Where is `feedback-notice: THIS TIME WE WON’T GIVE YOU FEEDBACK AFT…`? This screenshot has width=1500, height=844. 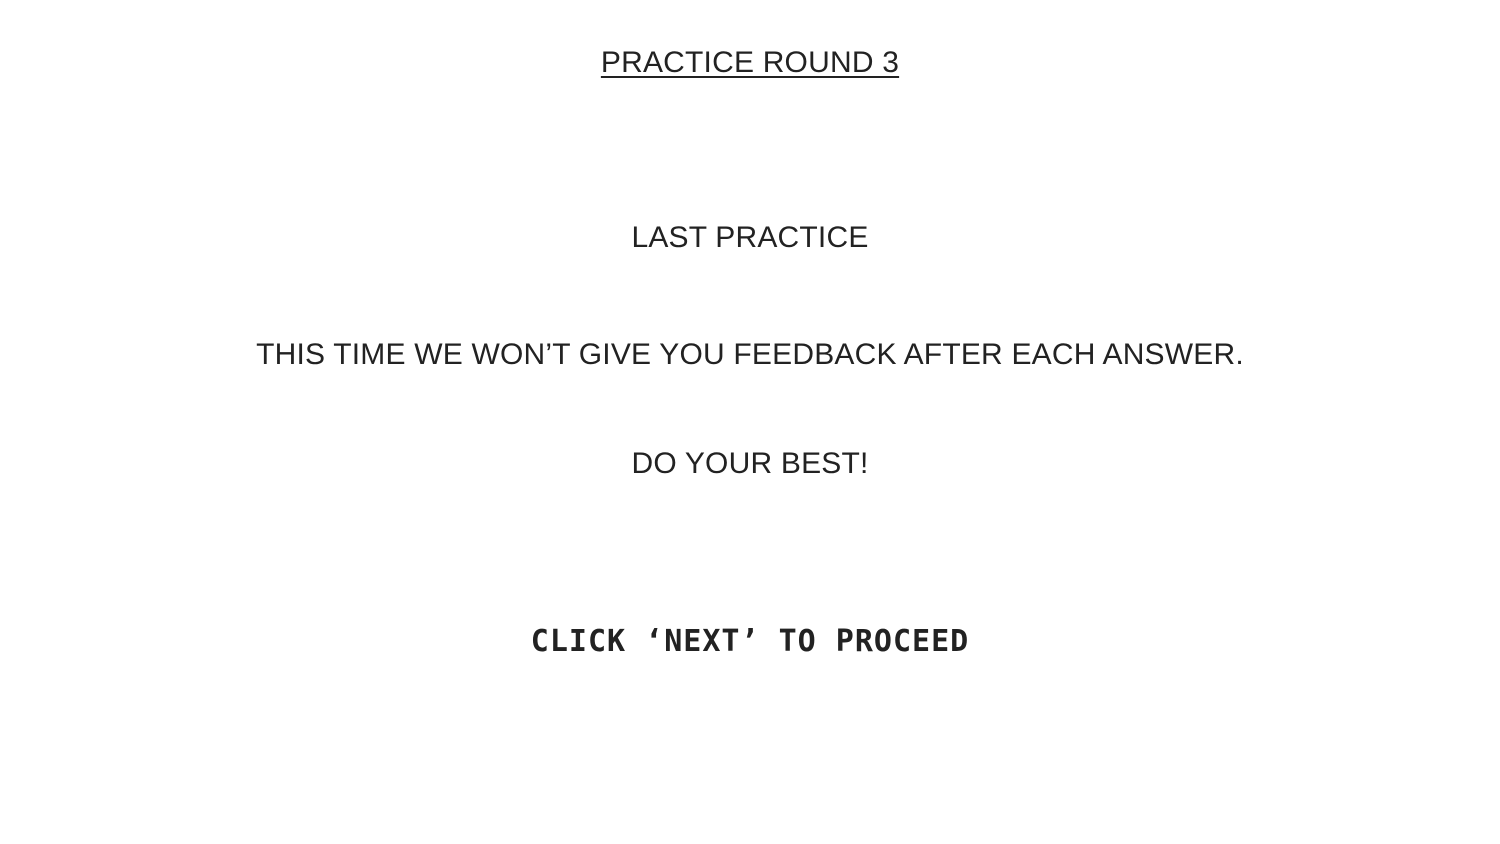 feedback-notice: THIS TIME WE WON’T GIVE YOU FEEDBACK AFT… is located at coordinates (750, 354).